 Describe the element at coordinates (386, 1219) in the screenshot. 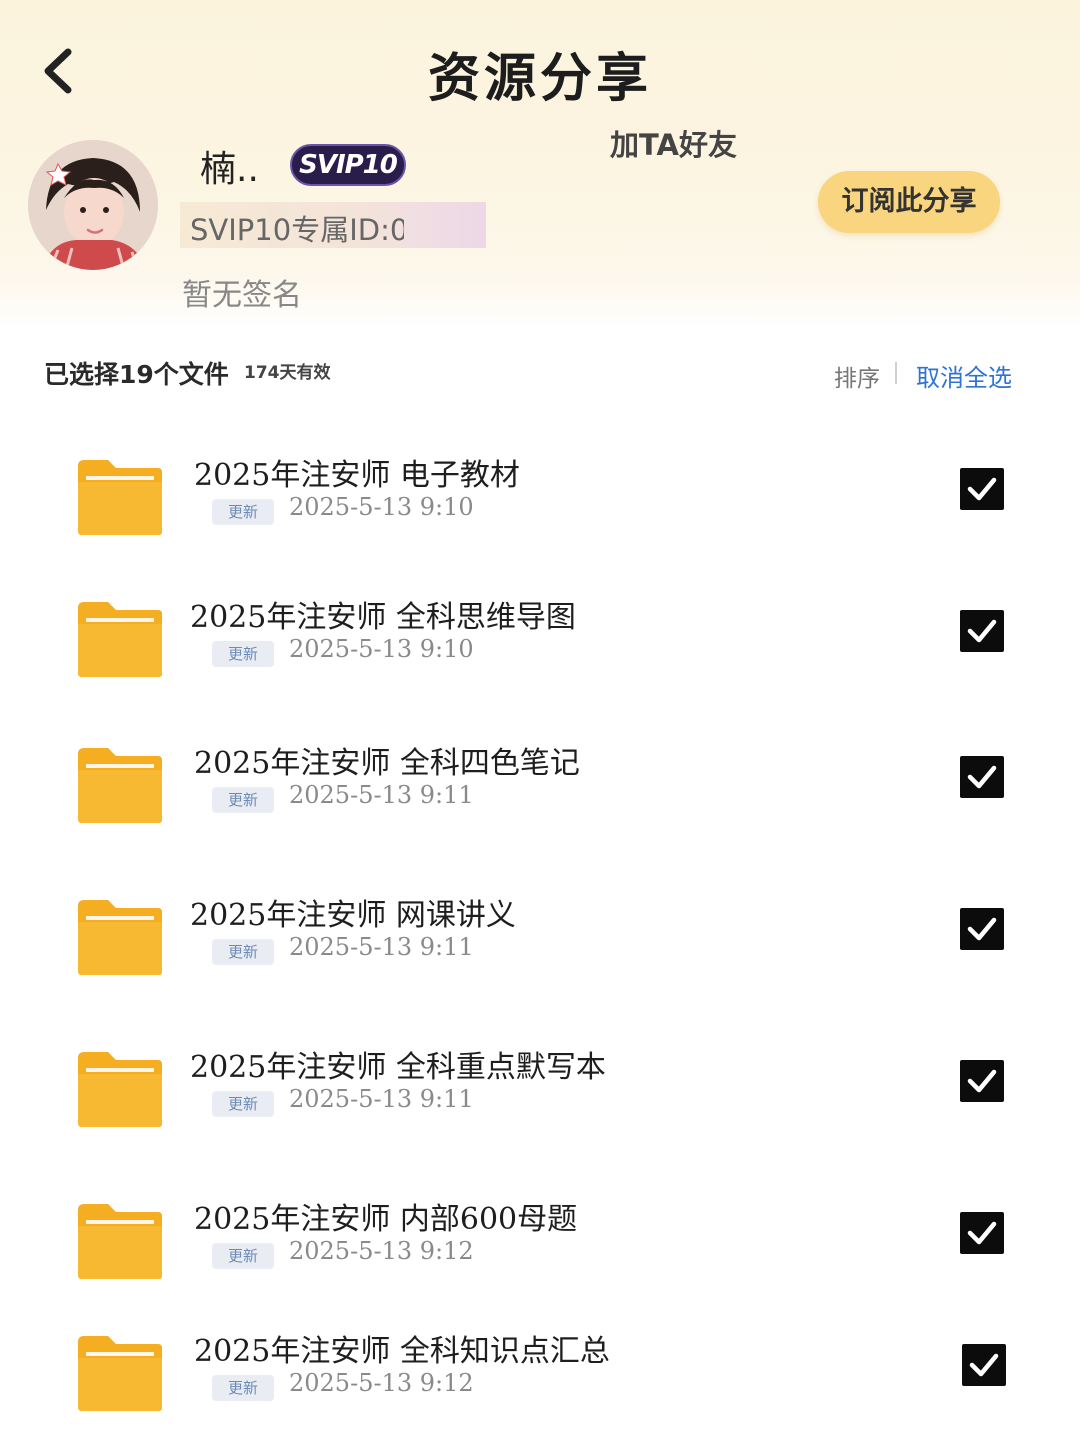

I see `file-name: 2025年注安师 内部600母题` at that location.